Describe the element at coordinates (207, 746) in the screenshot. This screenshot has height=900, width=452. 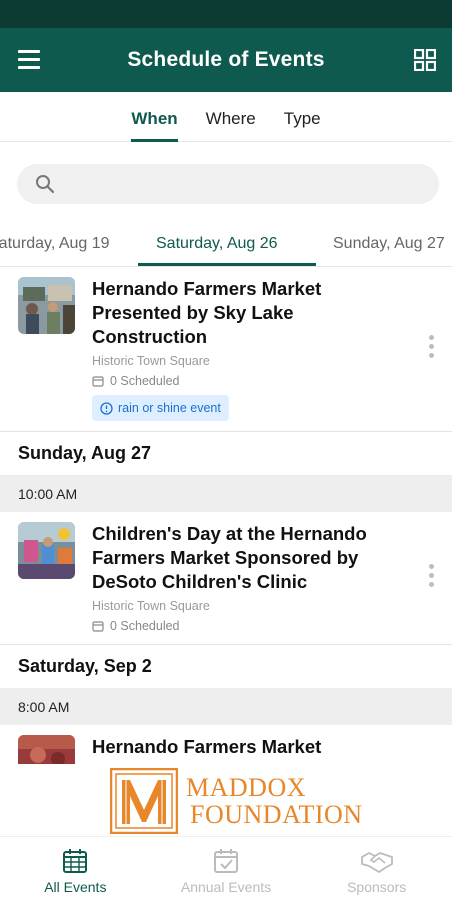
I see `event-title: Hernando Farmers Market` at that location.